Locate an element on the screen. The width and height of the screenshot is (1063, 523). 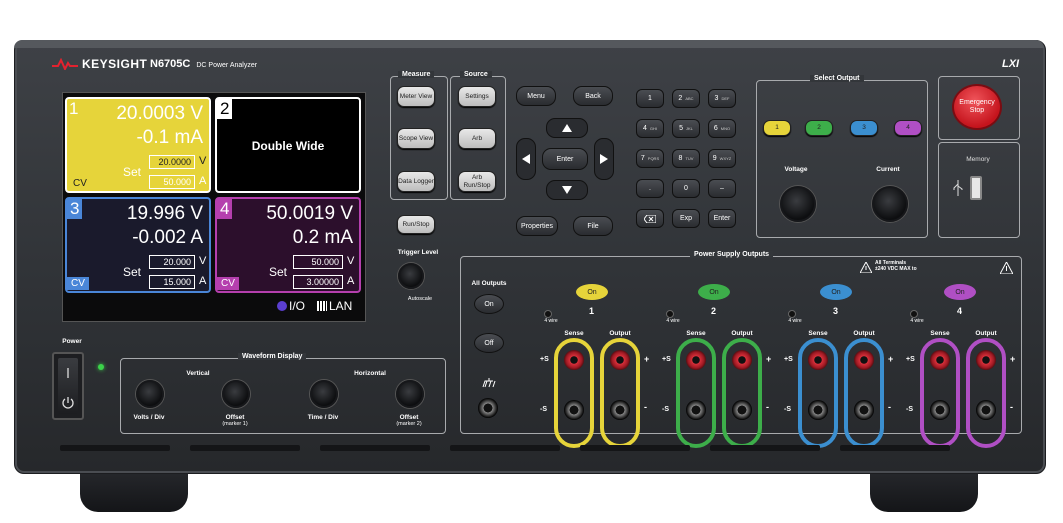
key-5: 5 JKL is located at coordinates (686, 128).